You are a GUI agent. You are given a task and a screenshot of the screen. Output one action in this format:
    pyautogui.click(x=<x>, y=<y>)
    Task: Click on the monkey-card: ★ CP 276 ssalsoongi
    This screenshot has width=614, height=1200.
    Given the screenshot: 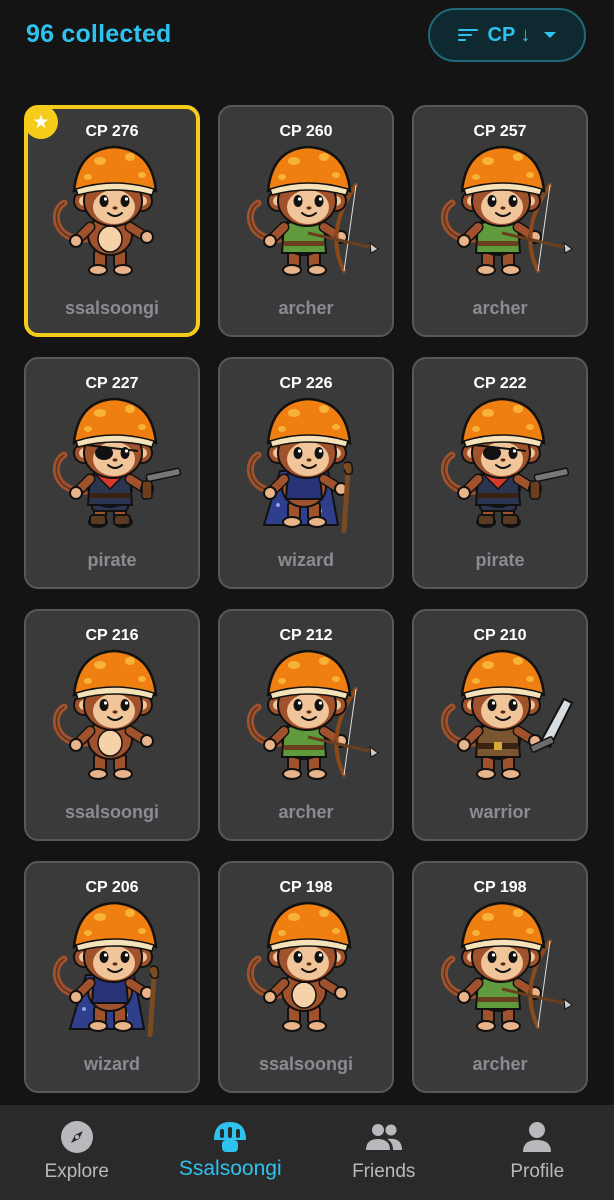 What is the action you would take?
    pyautogui.click(x=112, y=221)
    